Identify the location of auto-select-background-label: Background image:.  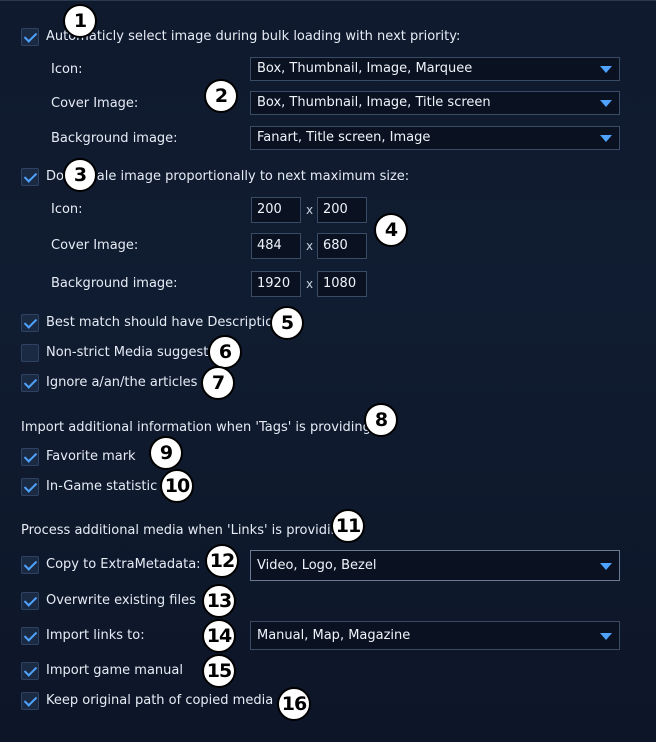
(114, 138).